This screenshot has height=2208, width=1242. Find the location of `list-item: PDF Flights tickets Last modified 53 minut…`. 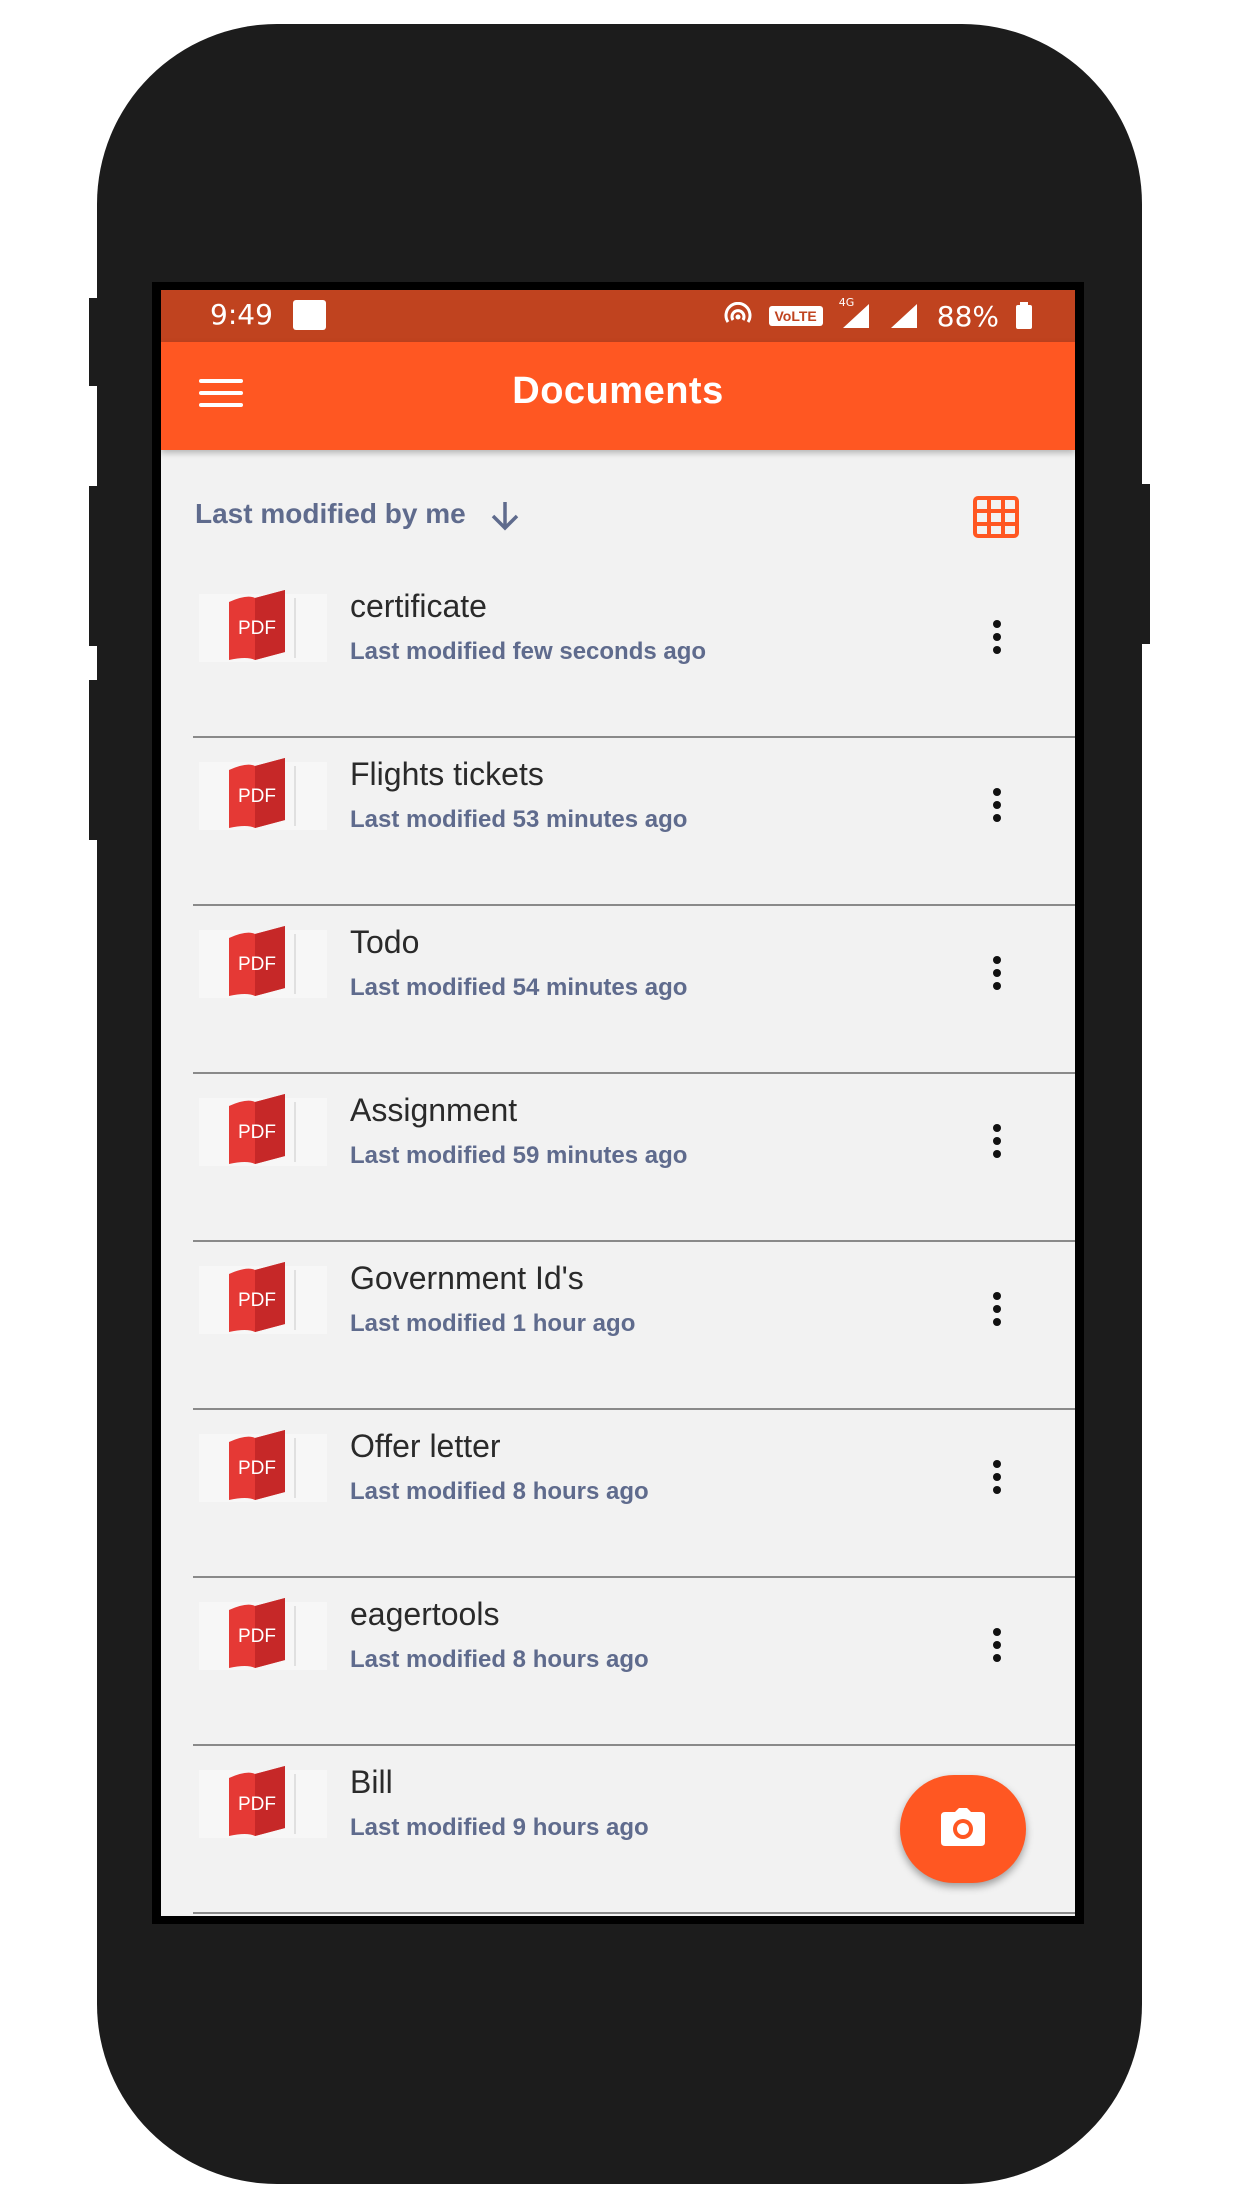

list-item: PDF Flights tickets Last modified 53 minut… is located at coordinates (618, 822).